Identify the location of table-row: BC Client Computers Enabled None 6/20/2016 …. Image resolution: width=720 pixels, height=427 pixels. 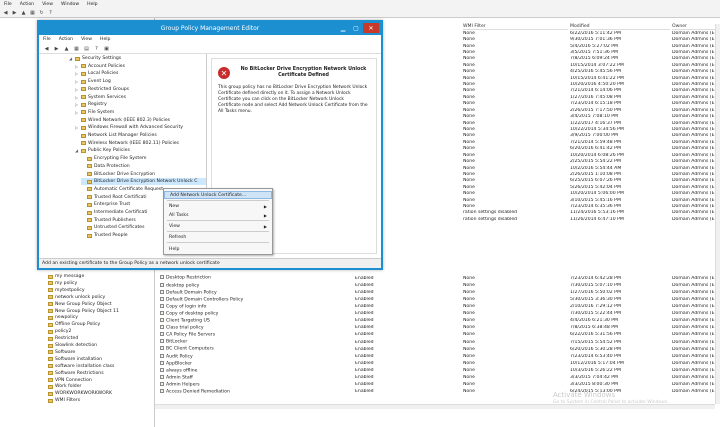
(437, 349).